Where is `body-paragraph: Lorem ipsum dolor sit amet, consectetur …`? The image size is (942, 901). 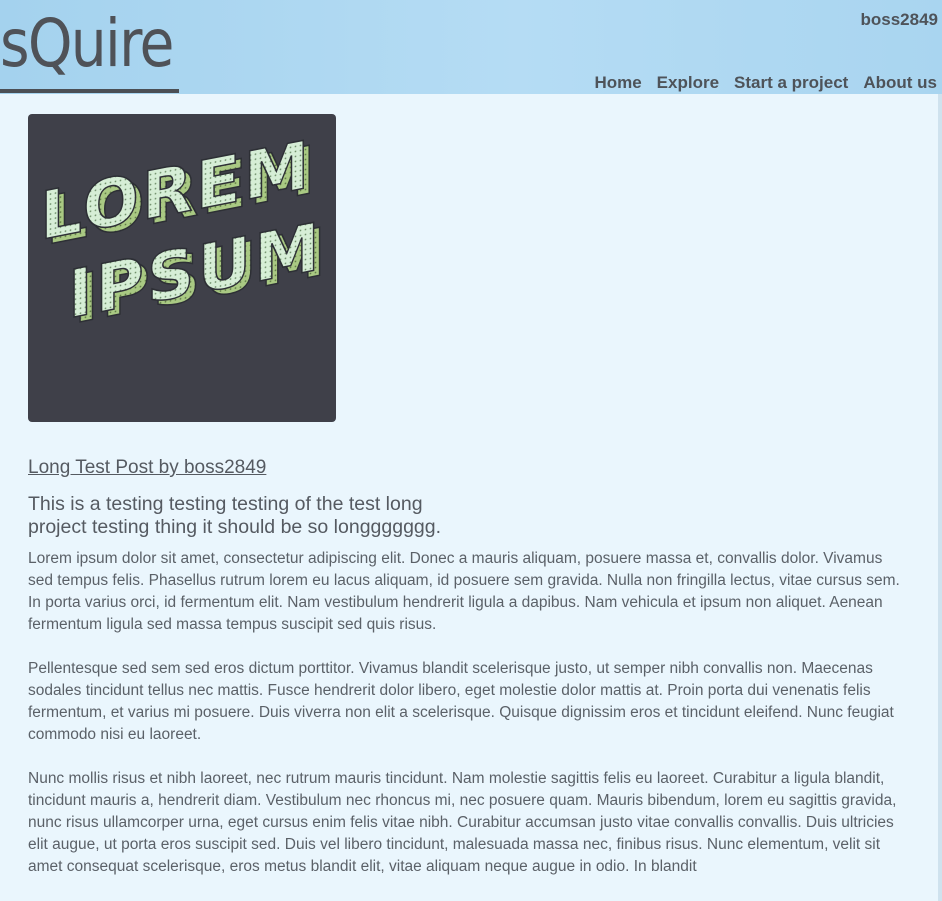
body-paragraph: Lorem ipsum dolor sit amet, consectetur … is located at coordinates (464, 591).